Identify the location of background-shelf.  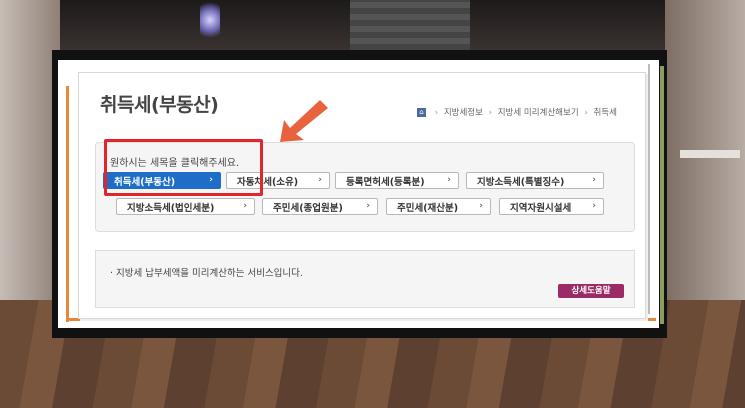
(710, 154).